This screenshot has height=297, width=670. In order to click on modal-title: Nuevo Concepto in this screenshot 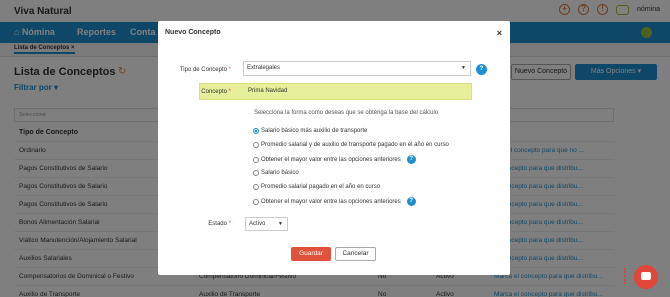, I will do `click(193, 32)`.